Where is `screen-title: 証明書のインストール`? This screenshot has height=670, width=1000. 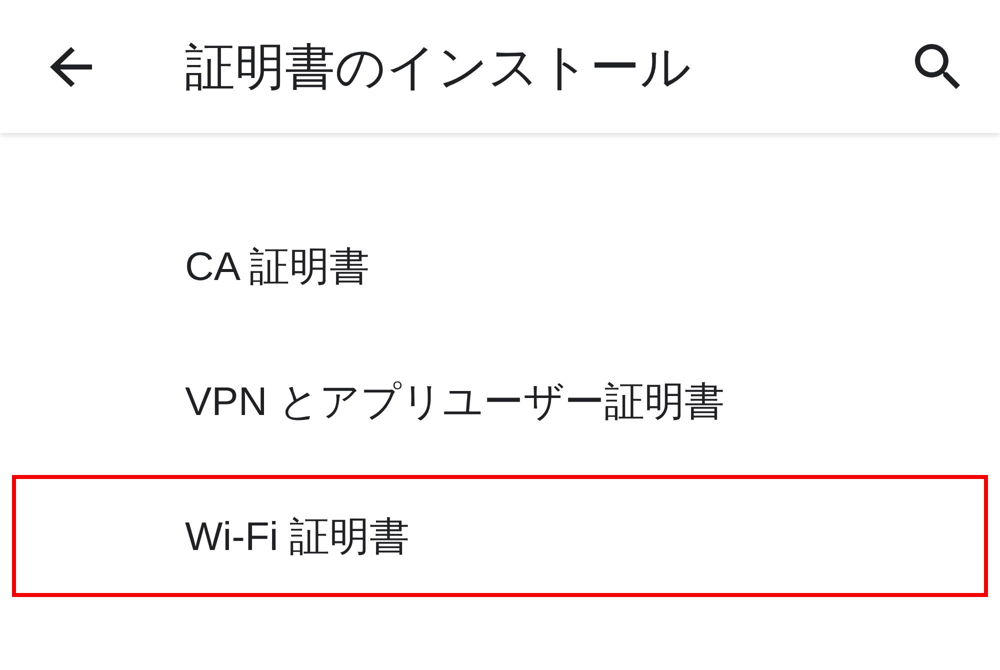 screen-title: 証明書のインストール is located at coordinates (438, 67).